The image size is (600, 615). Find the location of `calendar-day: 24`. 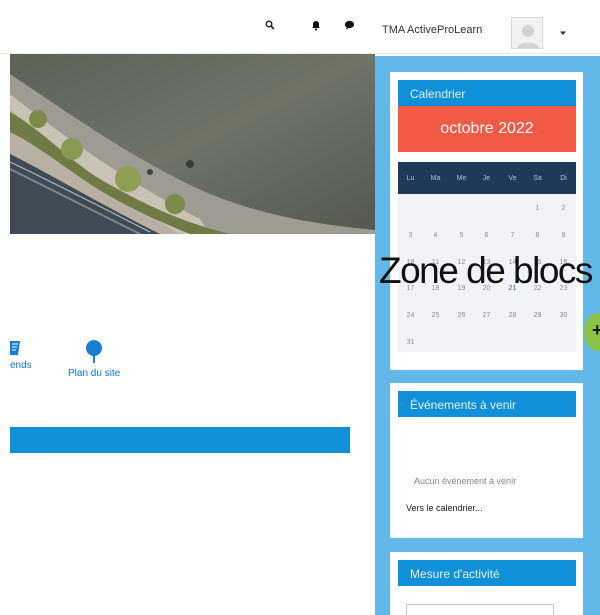

calendar-day: 24 is located at coordinates (410, 315).